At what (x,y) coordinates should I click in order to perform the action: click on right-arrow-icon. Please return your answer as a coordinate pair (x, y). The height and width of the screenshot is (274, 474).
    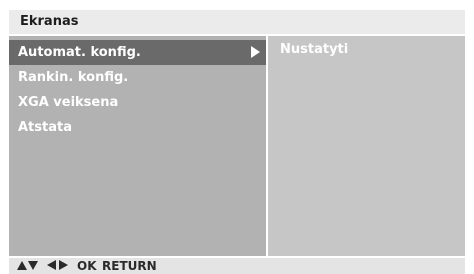
    Looking at the image, I should click on (63, 265).